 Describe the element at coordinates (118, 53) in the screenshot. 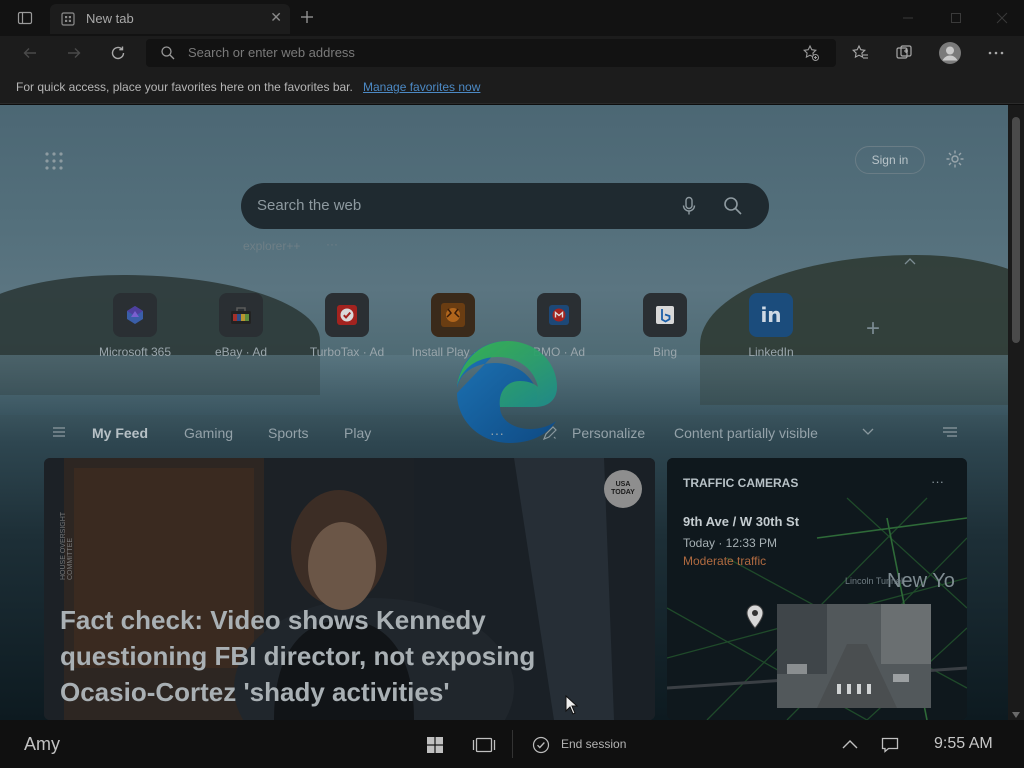

I see `refresh-icon` at that location.